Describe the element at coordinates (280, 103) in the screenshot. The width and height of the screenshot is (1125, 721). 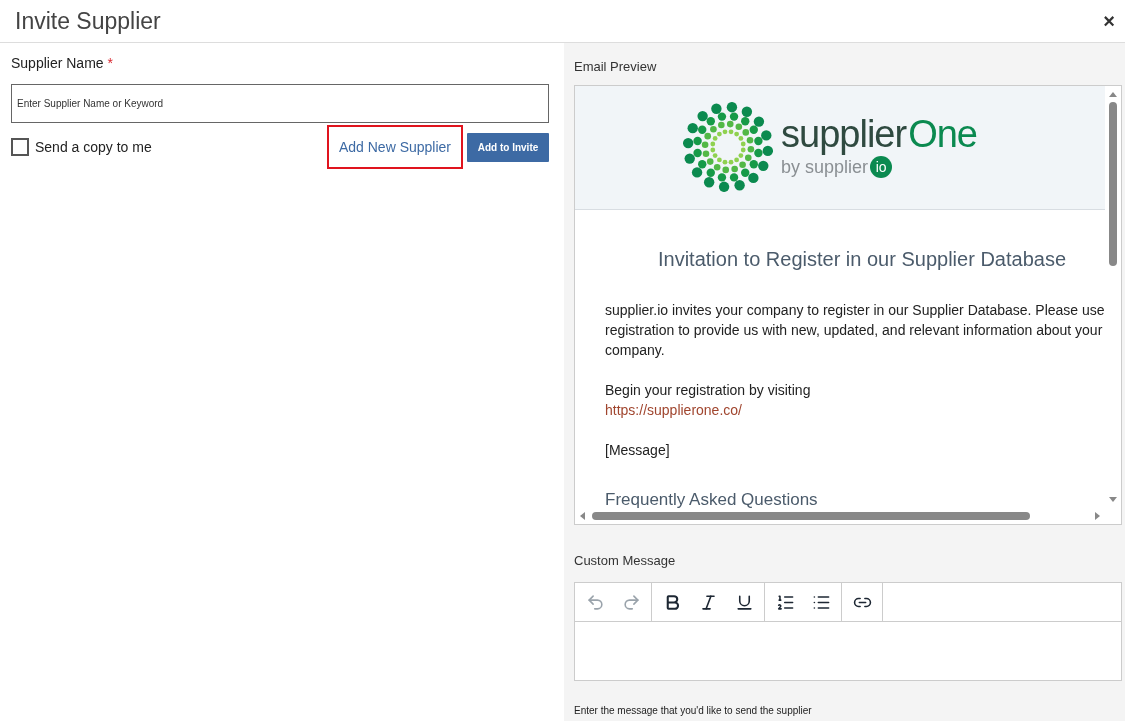
I see `supplier-name-field: Enter Supplier Name or Keyword` at that location.